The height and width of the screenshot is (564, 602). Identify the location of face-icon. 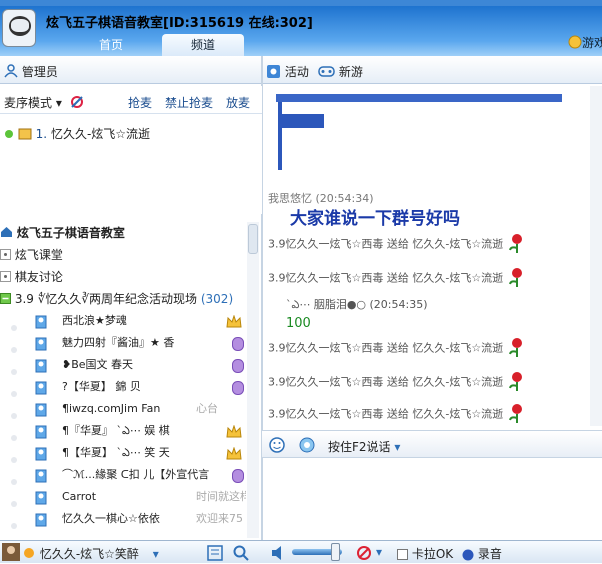
(307, 446).